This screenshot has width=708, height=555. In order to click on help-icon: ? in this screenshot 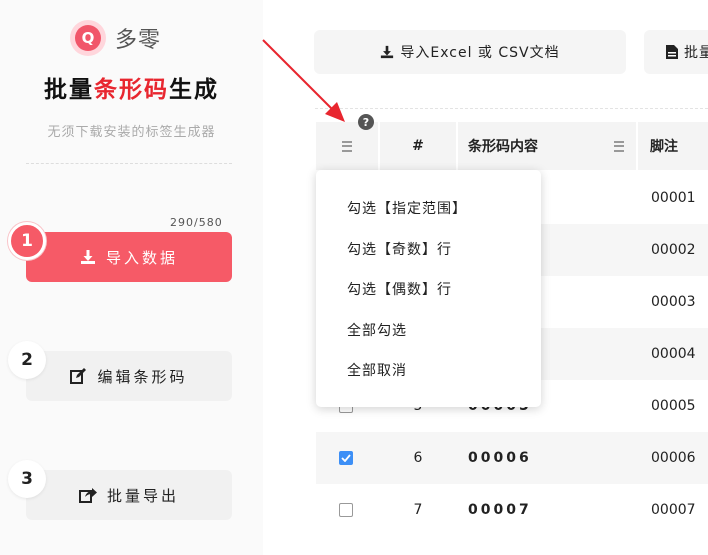, I will do `click(366, 122)`.